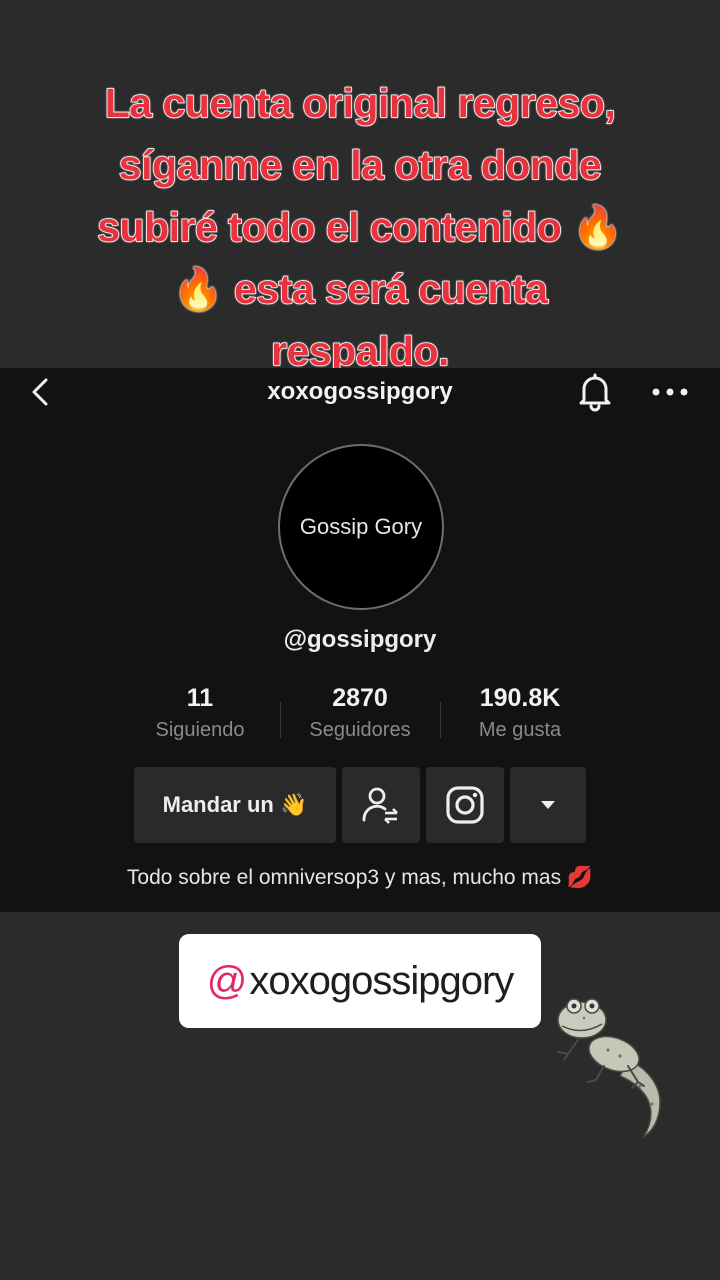 This screenshot has height=1280, width=720. What do you see at coordinates (200, 698) in the screenshot?
I see `following-count: 11` at bounding box center [200, 698].